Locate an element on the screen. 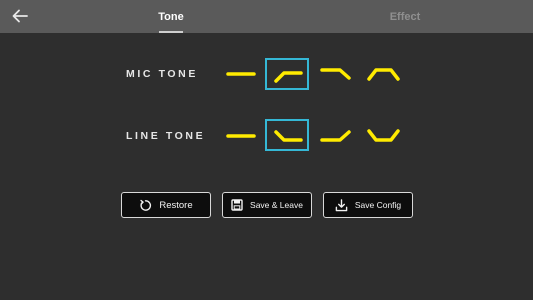 The image size is (533, 300). mid-boost-curve-icon is located at coordinates (383, 74).